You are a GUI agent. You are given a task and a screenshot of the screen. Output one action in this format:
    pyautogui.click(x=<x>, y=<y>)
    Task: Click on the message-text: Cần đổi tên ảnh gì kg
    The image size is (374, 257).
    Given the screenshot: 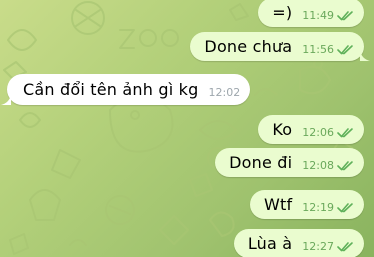 What is the action you would take?
    pyautogui.click(x=111, y=89)
    